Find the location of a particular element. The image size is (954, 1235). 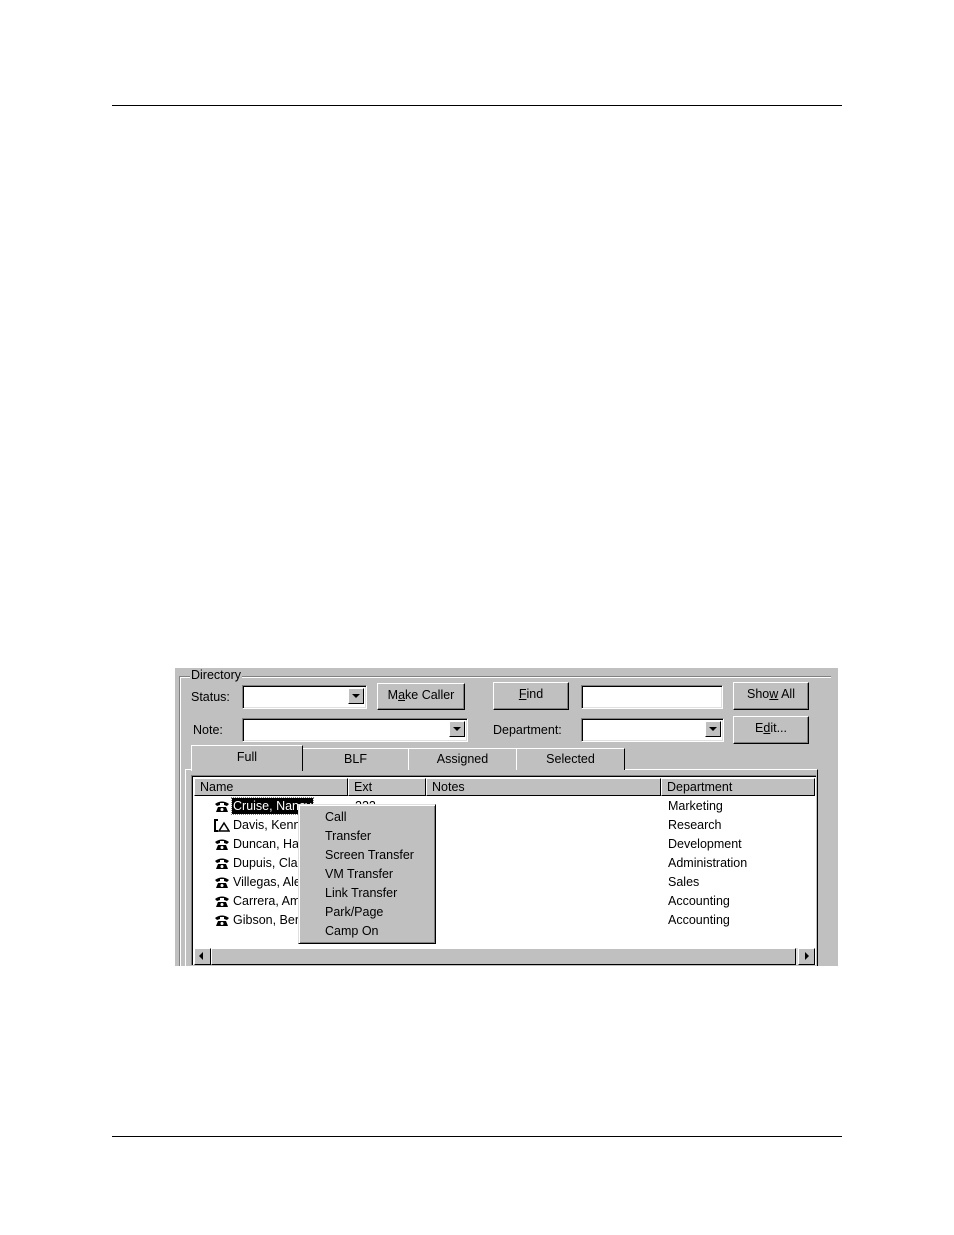

menu-item-park-page: Park/Page is located at coordinates (367, 912).